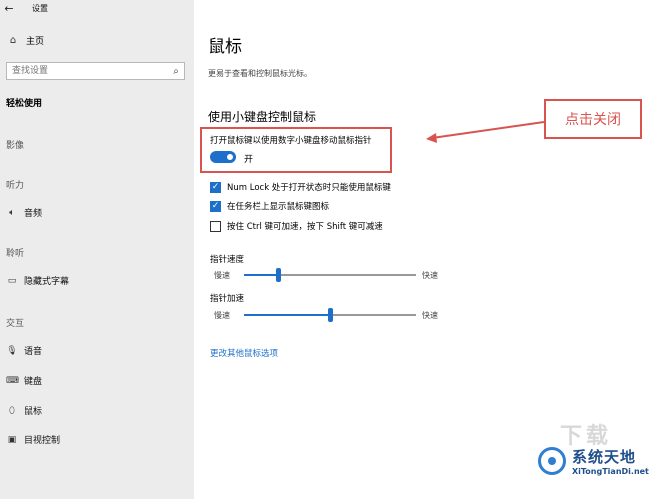  Describe the element at coordinates (552, 461) in the screenshot. I see `watermark-logo-icon` at that location.